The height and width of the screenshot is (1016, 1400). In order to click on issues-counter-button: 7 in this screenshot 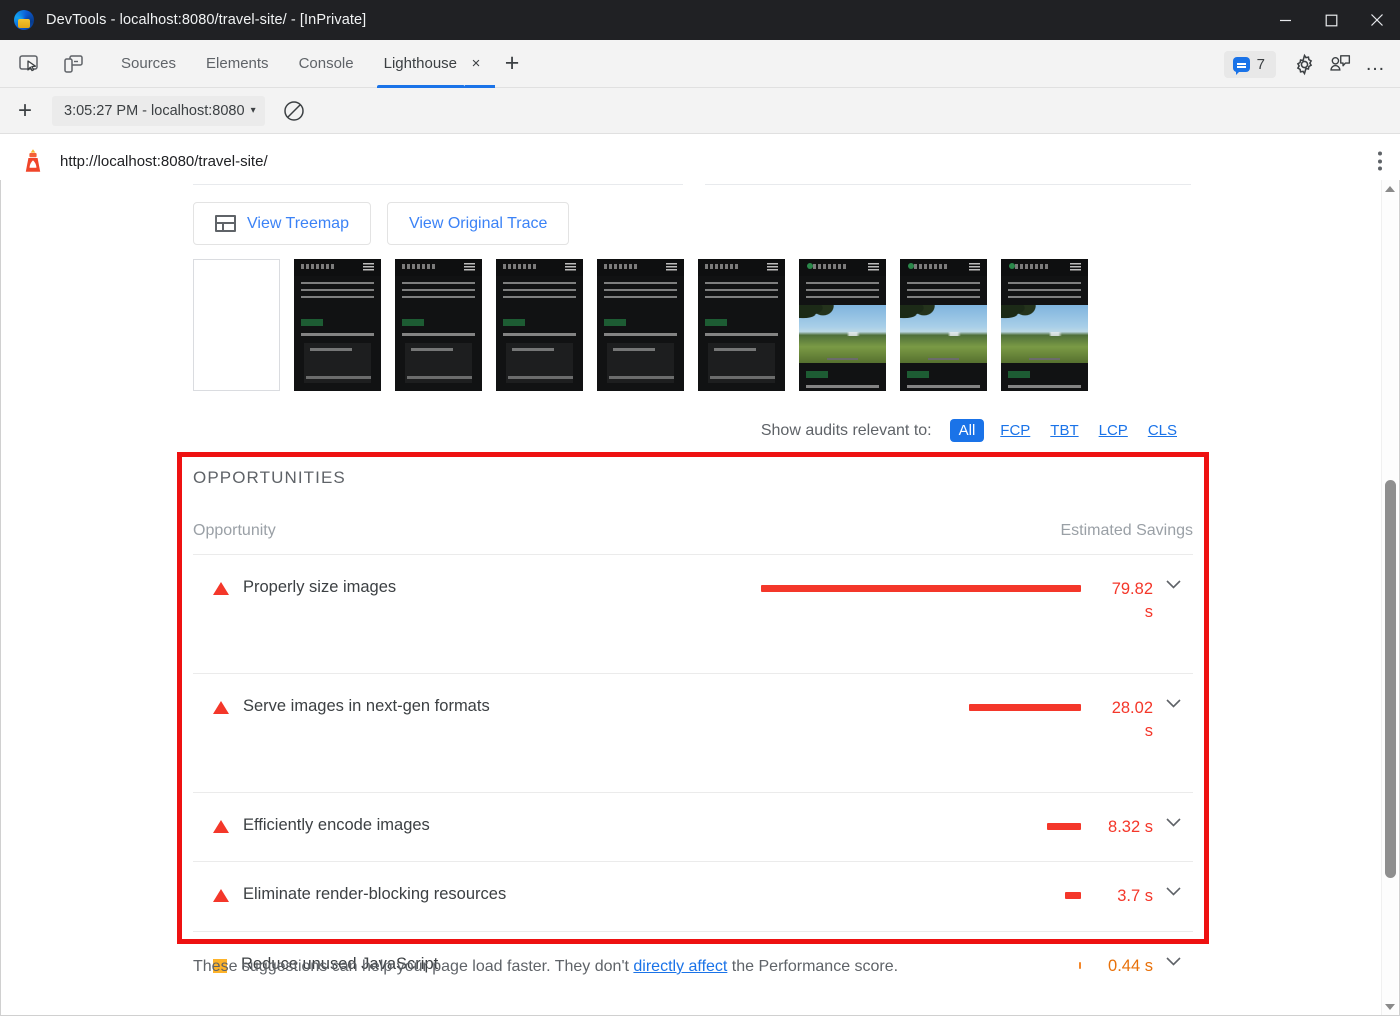, I will do `click(1249, 64)`.